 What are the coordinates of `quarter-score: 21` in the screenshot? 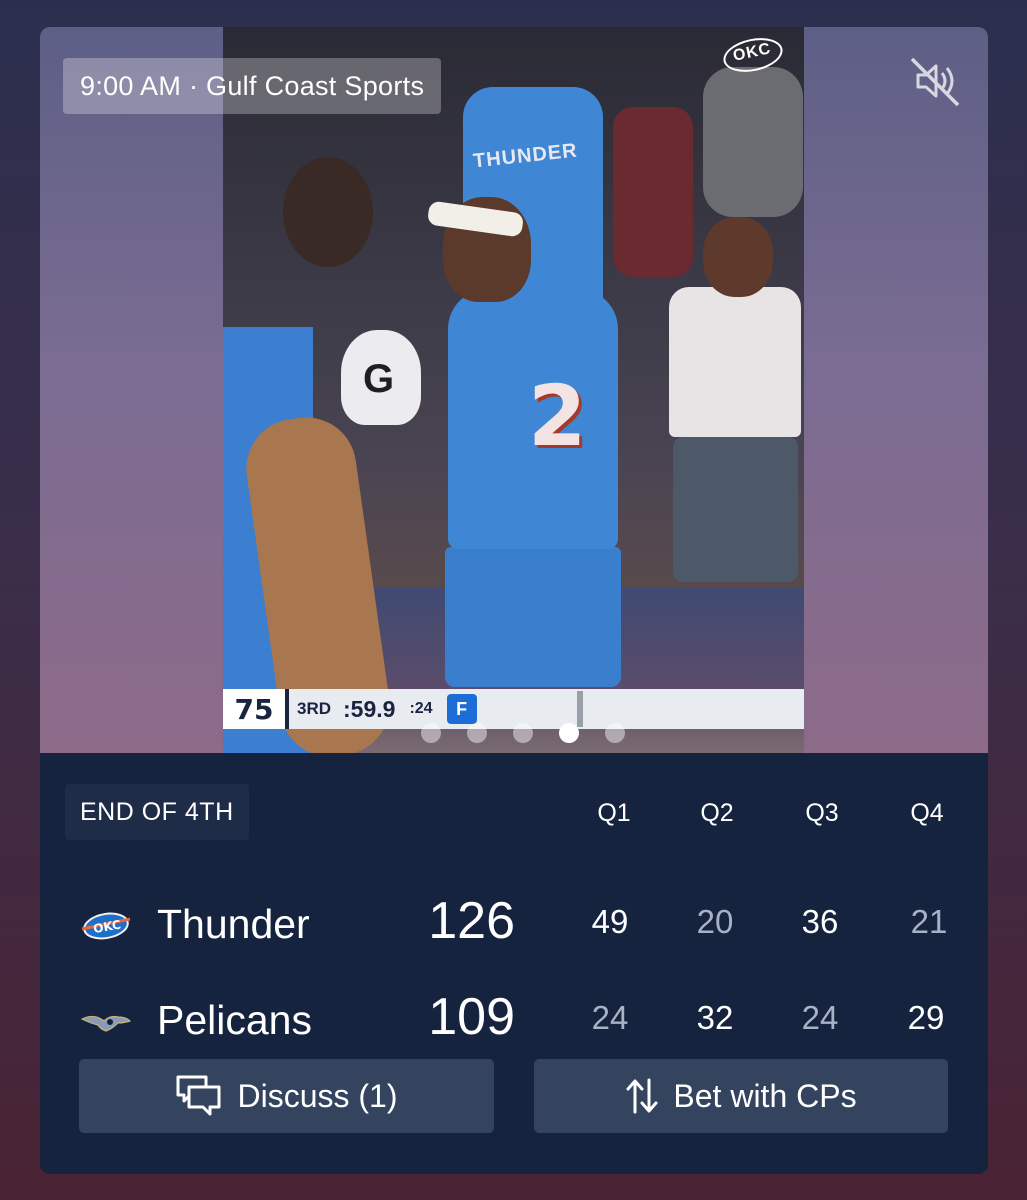 It's located at (929, 921).